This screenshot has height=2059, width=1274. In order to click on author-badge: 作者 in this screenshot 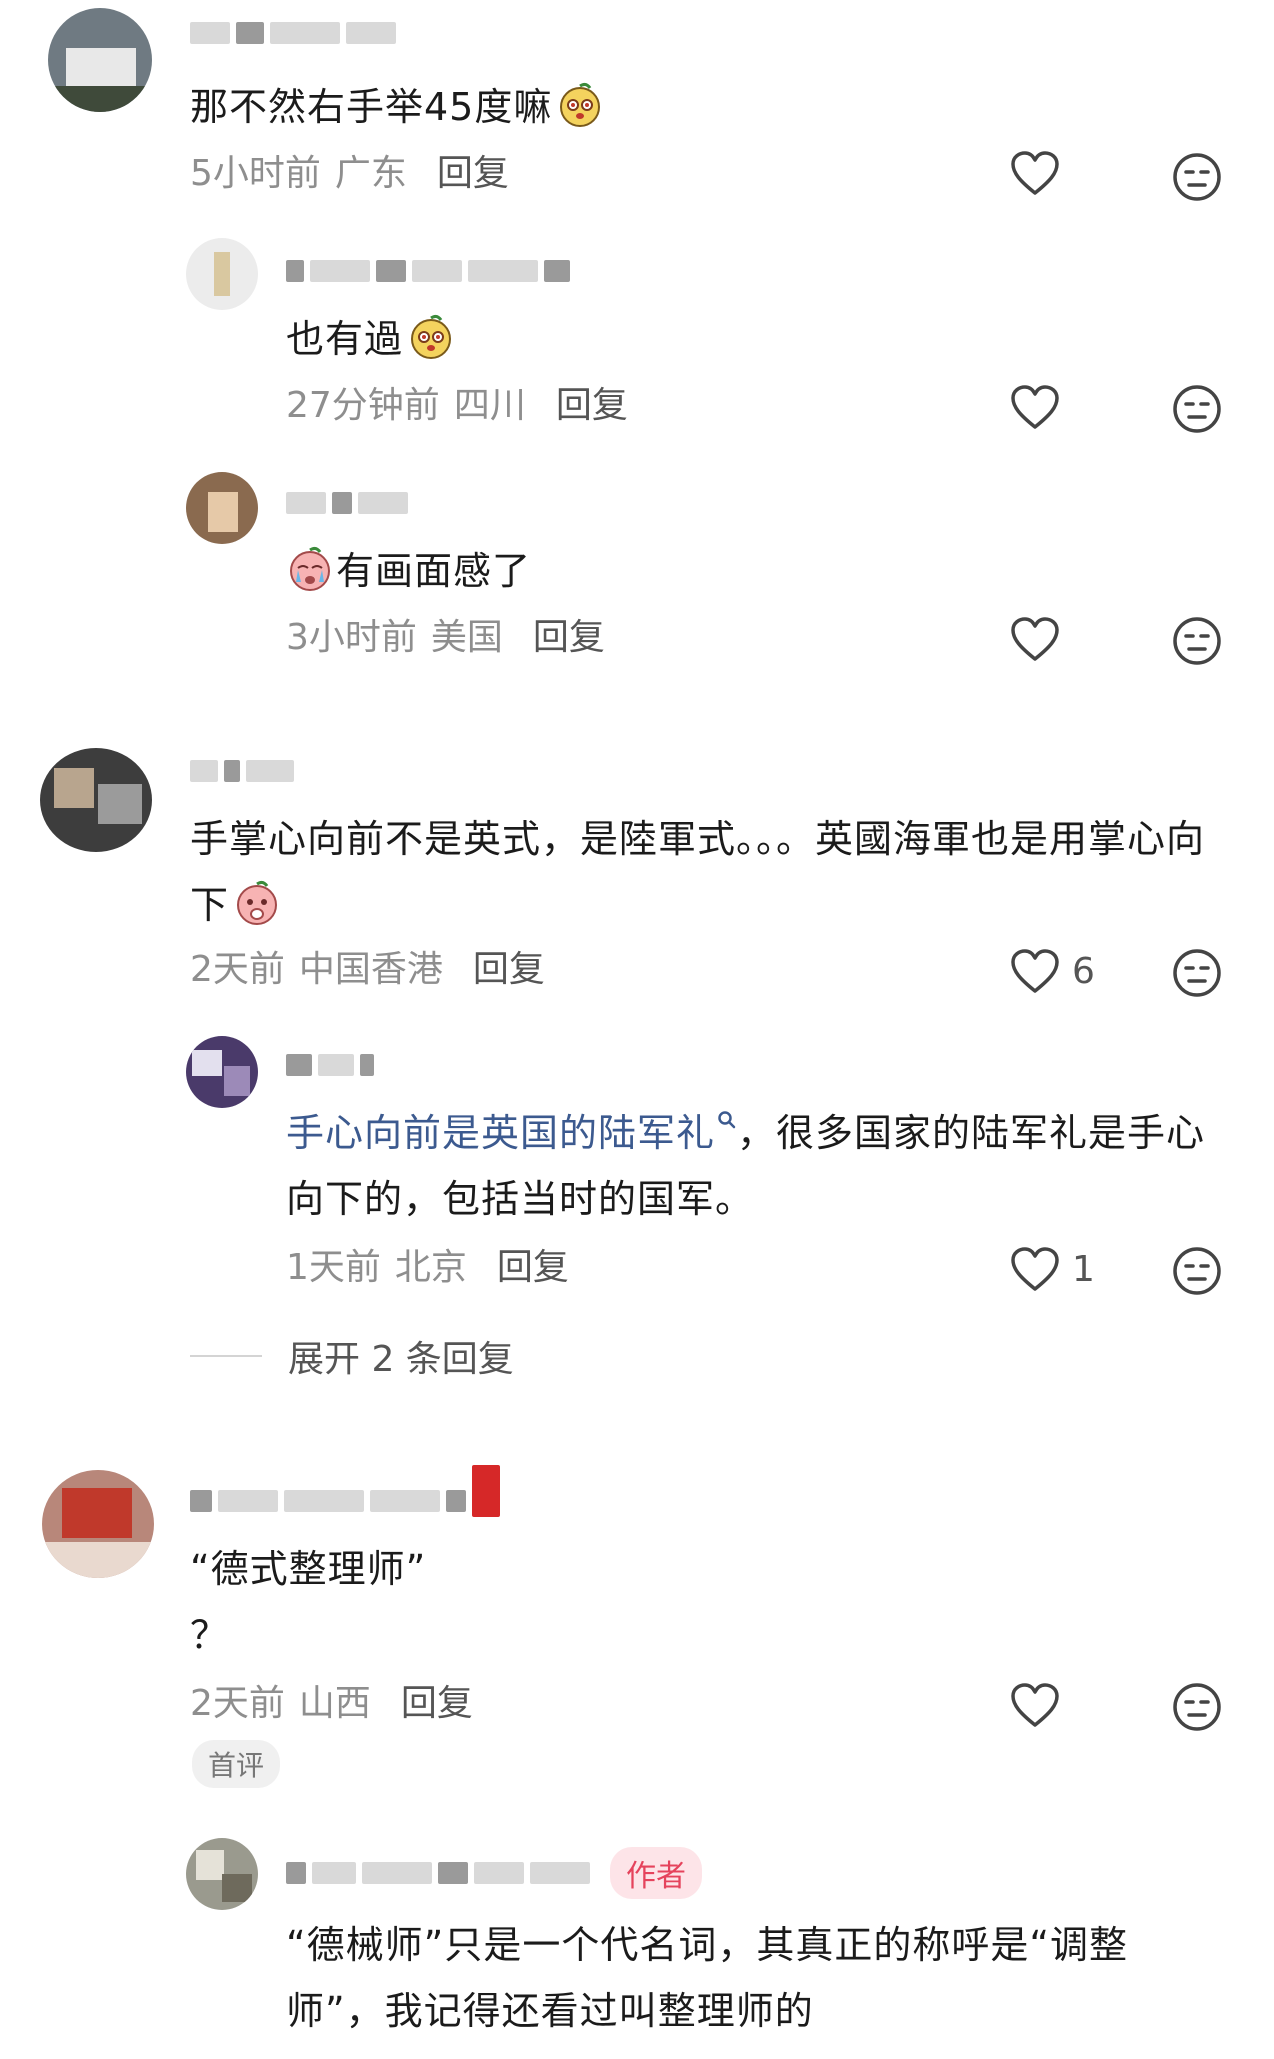, I will do `click(656, 1873)`.